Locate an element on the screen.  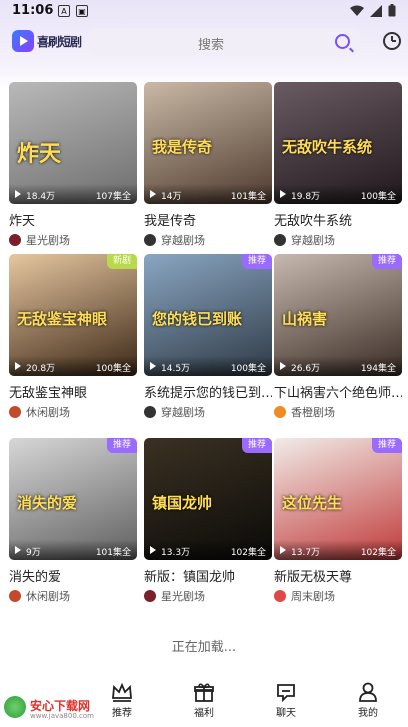
drama-source: 休闲剧场 is located at coordinates (73, 596).